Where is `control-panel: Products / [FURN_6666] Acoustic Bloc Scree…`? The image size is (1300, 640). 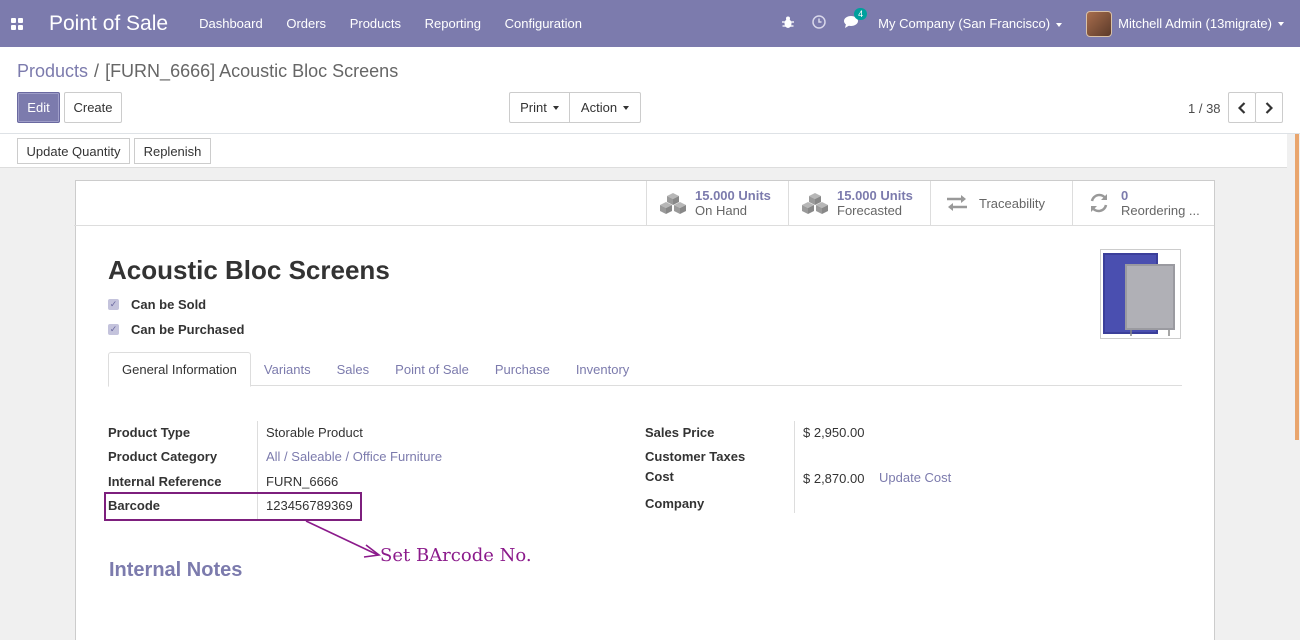 control-panel: Products / [FURN_6666] Acoustic Bloc Scree… is located at coordinates (650, 90).